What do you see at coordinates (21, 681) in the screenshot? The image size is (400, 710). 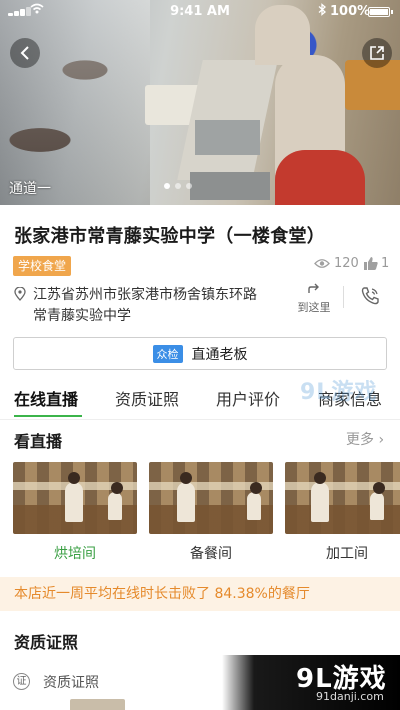 I see `certificate-icon: 证` at bounding box center [21, 681].